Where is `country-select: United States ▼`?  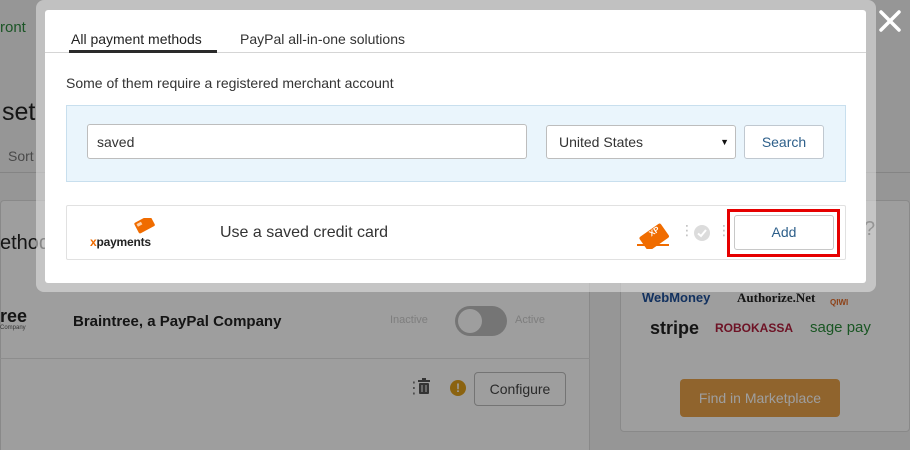
country-select: United States ▼ is located at coordinates (641, 142).